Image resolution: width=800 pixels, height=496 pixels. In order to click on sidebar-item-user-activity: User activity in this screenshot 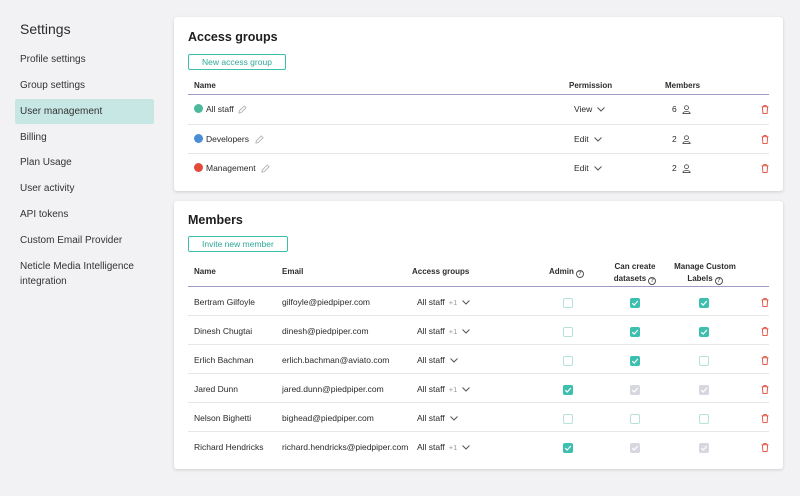, I will do `click(84, 188)`.